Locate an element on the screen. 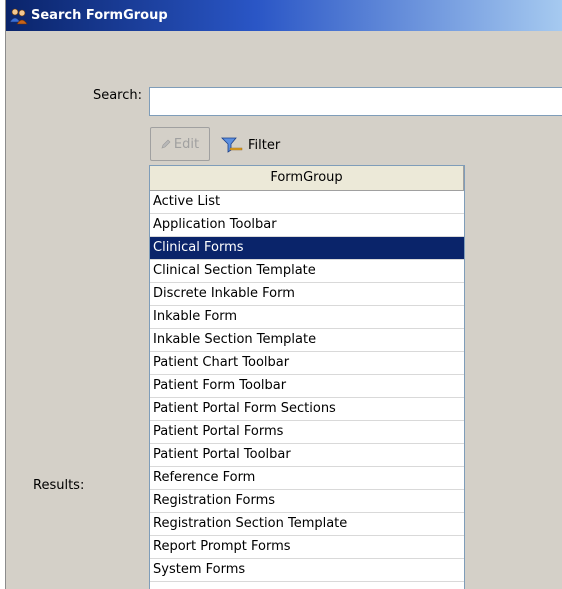  list-item: Report Prompt Forms is located at coordinates (307, 547).